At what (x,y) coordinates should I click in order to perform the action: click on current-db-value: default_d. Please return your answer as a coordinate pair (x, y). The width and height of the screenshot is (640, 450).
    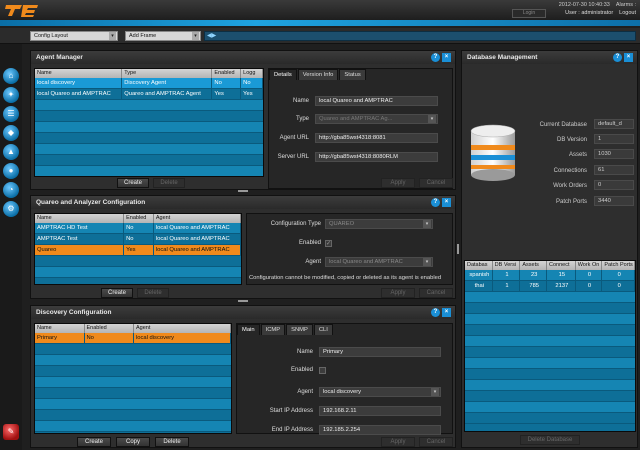
    Looking at the image, I should click on (614, 124).